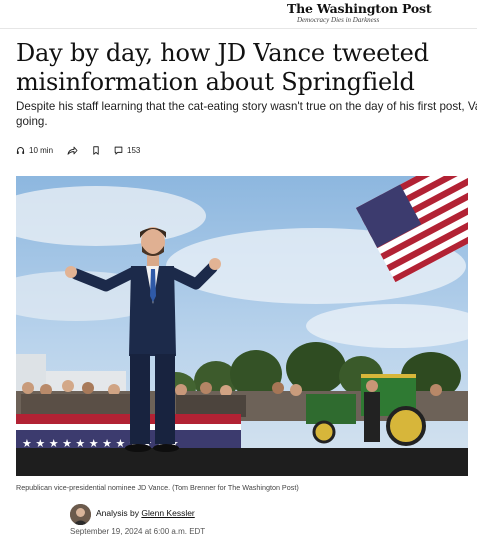 The image size is (477, 540). I want to click on share-button, so click(72, 150).